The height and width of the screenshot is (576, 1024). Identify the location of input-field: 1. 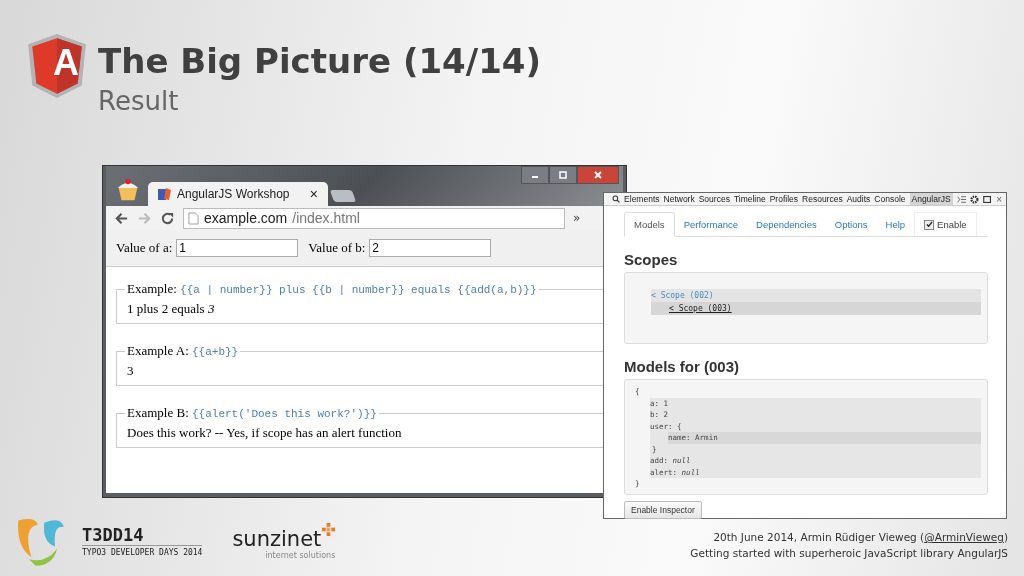
(237, 248).